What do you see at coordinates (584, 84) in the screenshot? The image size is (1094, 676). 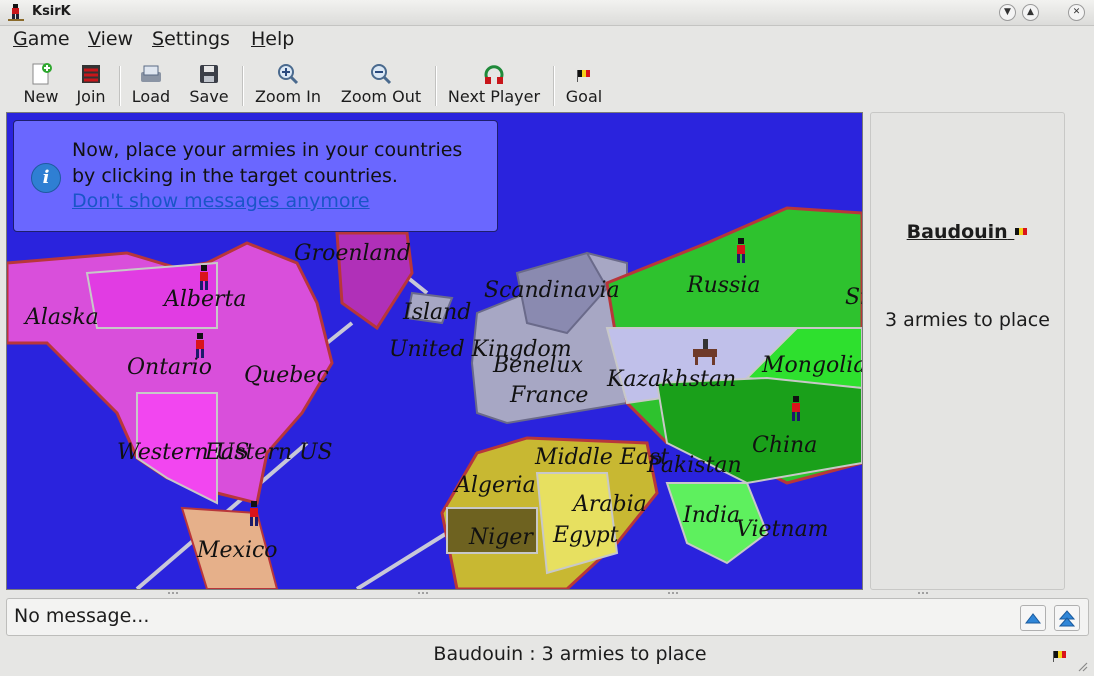 I see `goal-button: Goal` at bounding box center [584, 84].